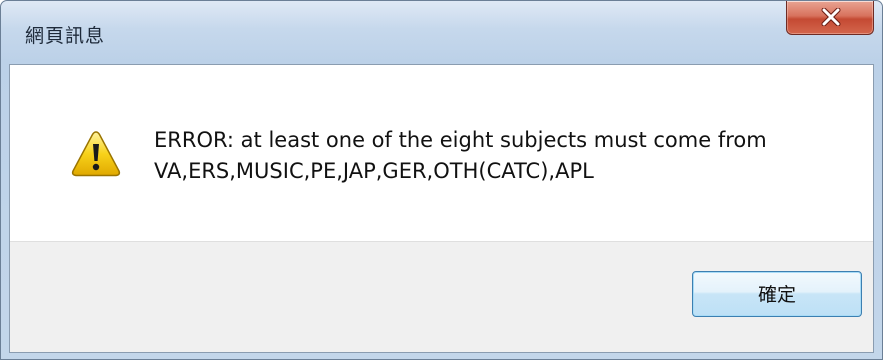 This screenshot has height=362, width=885. I want to click on close-button, so click(830, 18).